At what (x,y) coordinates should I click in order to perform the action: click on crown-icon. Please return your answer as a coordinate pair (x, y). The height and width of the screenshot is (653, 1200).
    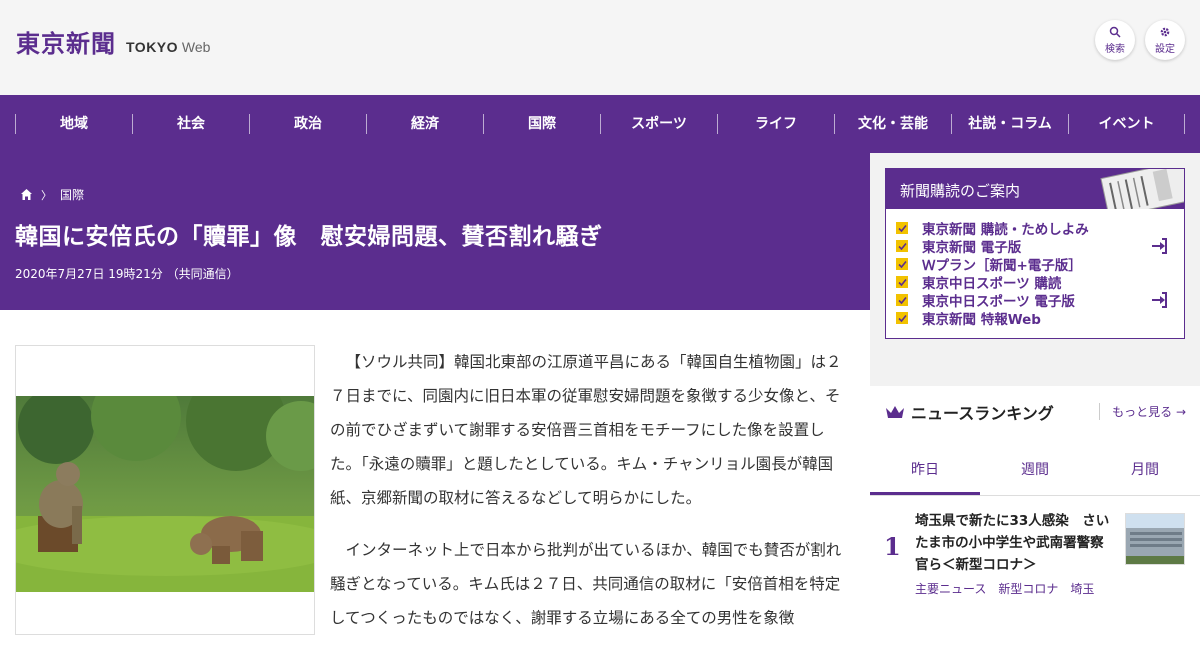
    Looking at the image, I should click on (895, 412).